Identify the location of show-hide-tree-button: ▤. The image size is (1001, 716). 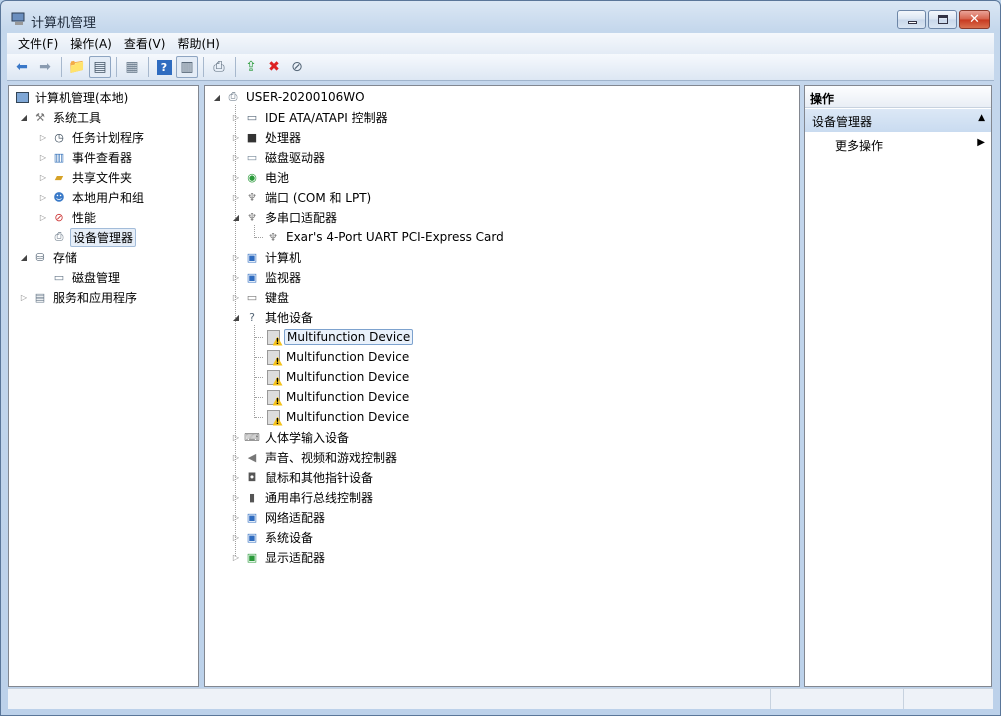
(100, 67).